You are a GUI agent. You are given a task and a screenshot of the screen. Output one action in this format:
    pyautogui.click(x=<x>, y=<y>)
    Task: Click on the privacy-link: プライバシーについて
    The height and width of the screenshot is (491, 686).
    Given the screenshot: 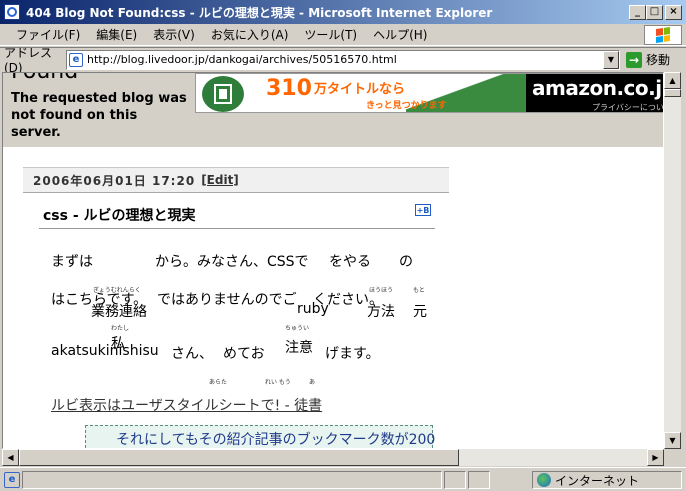 What is the action you would take?
    pyautogui.click(x=627, y=107)
    